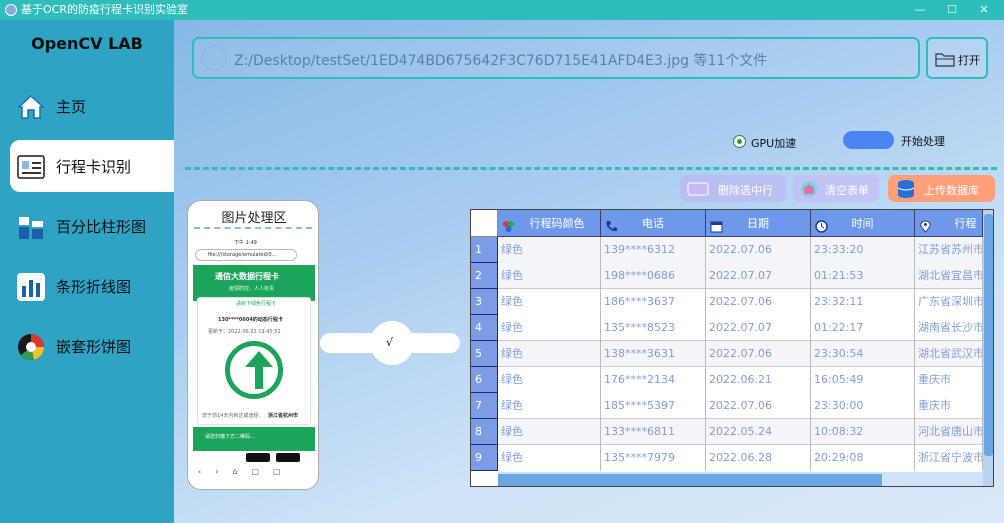 The width and height of the screenshot is (1004, 523). I want to click on sidebar-item-bar-line-chart: 条形折线图, so click(92, 286).